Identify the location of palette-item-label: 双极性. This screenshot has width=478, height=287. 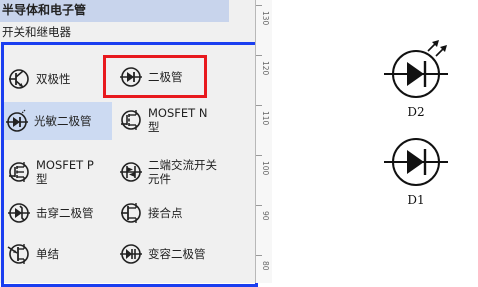
(53, 79).